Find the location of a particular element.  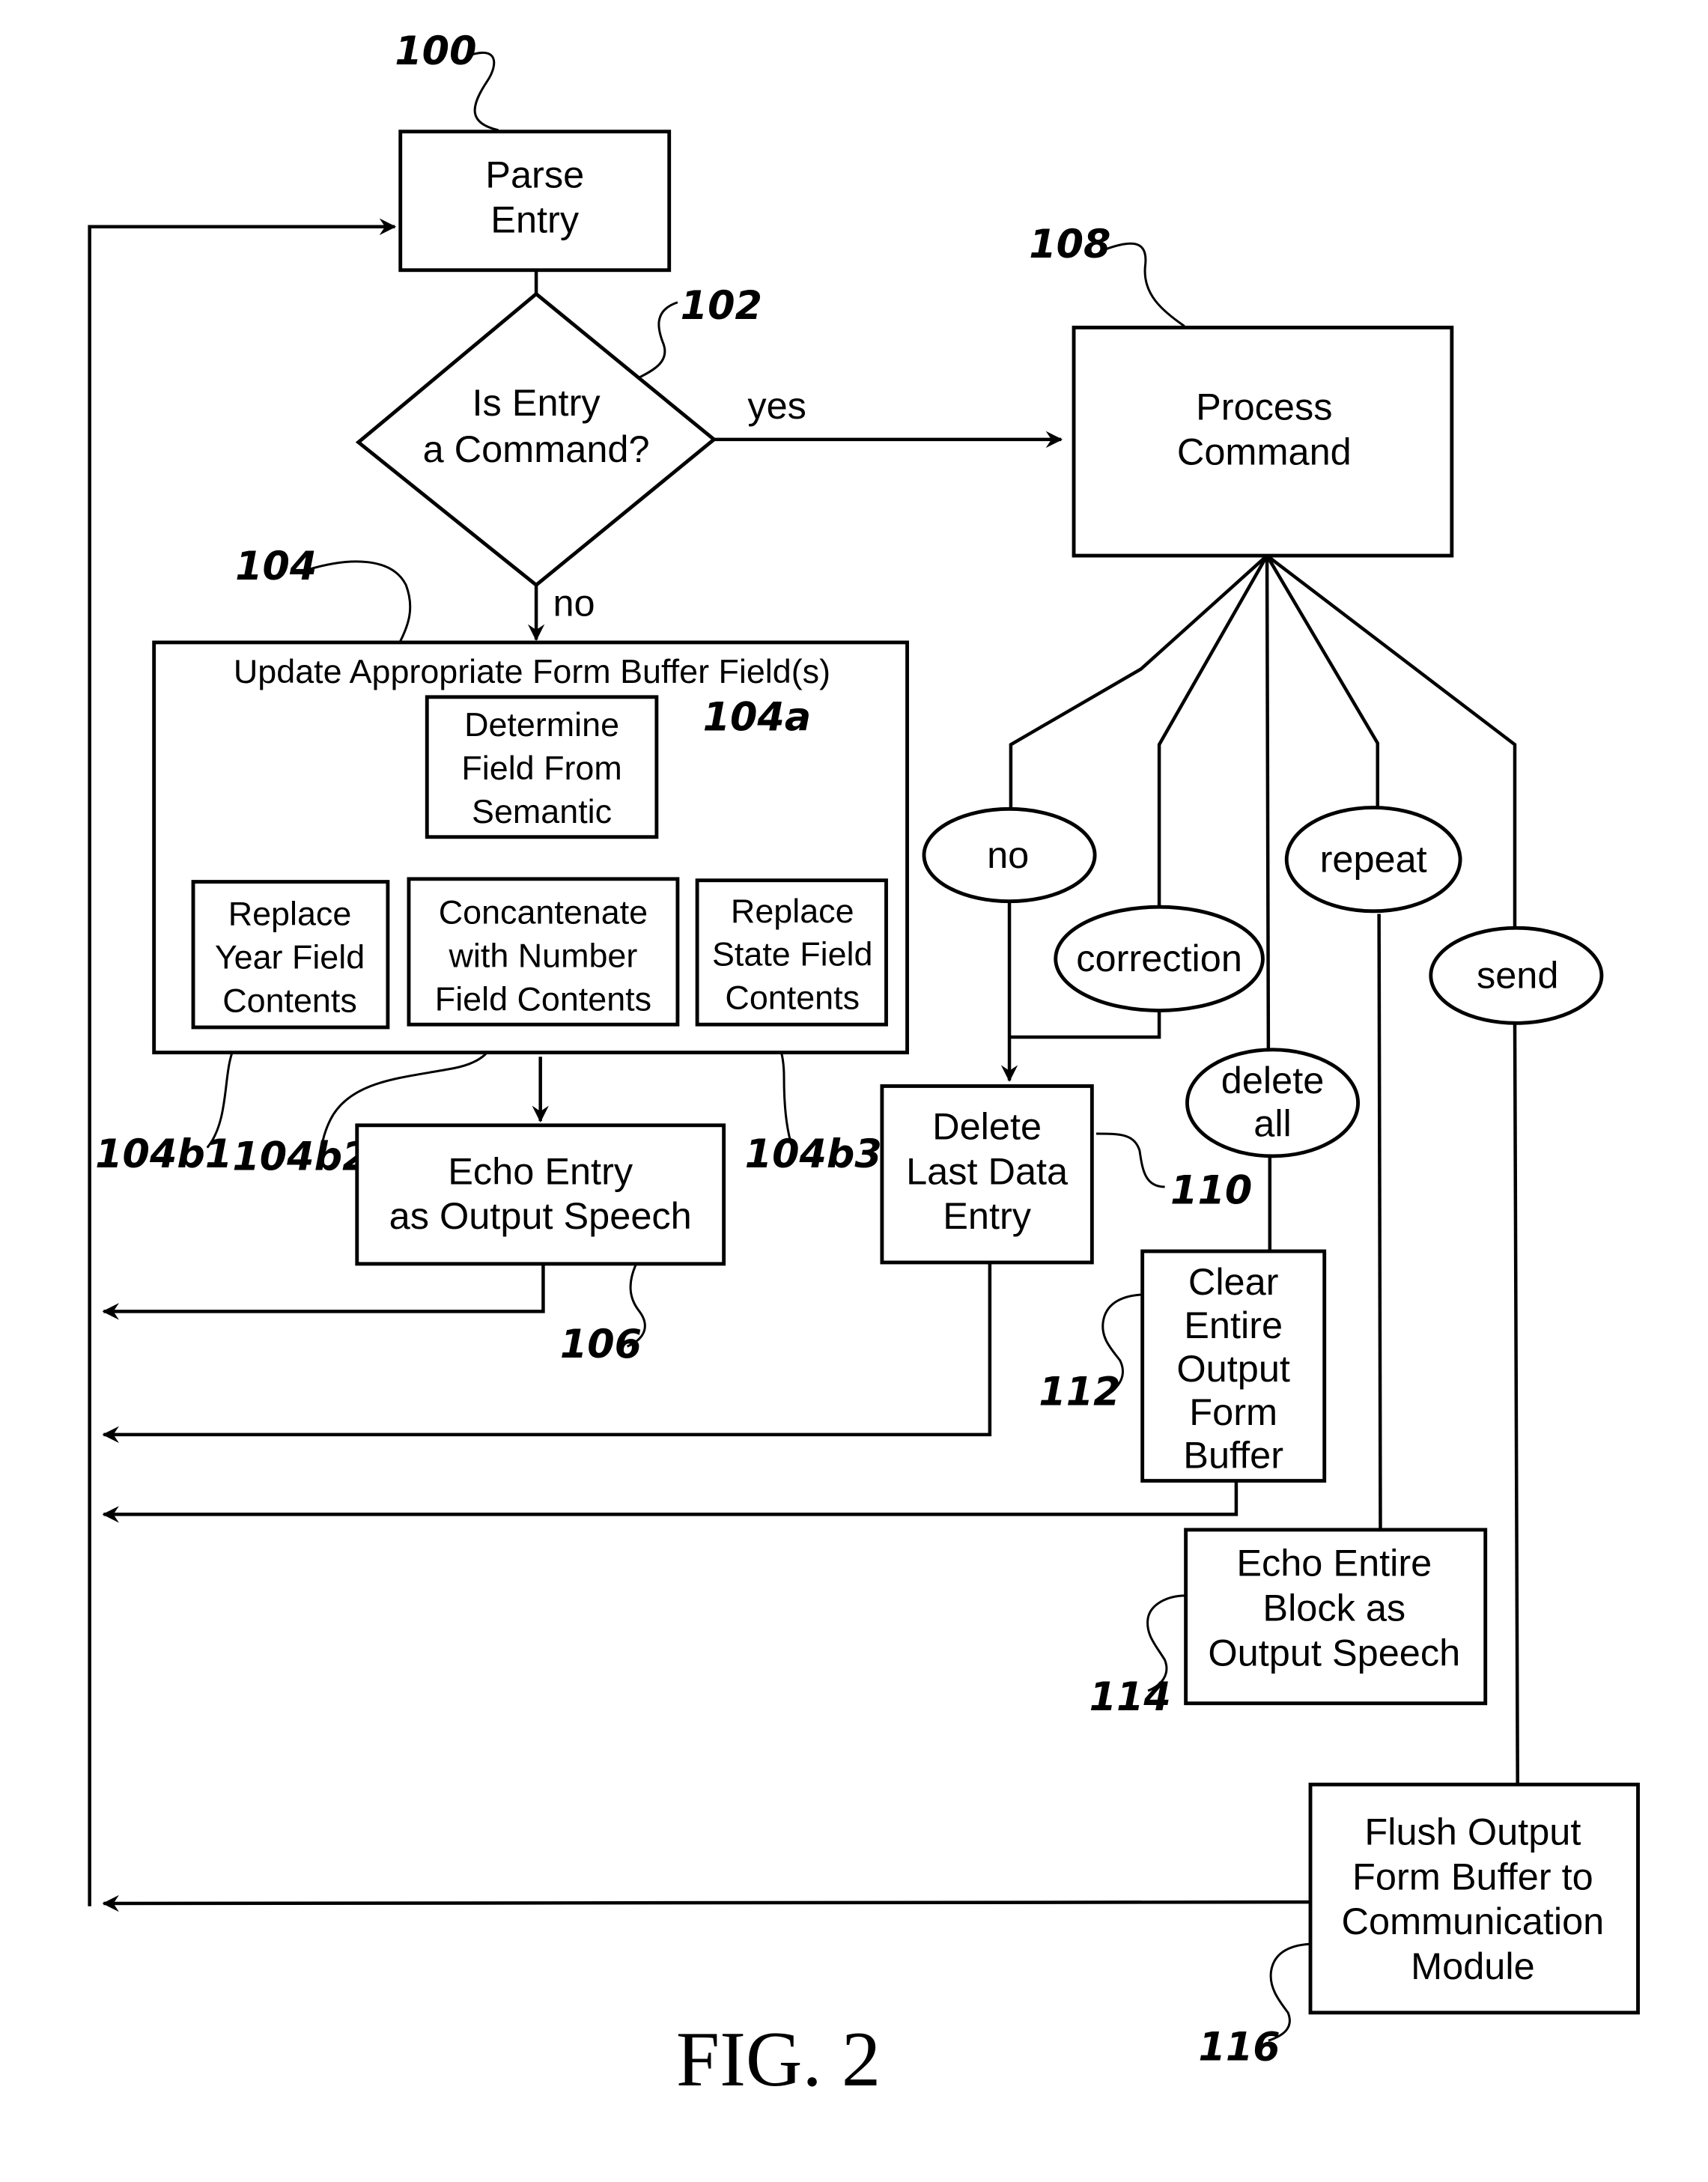

flush-buffer-line-1: Flush Output is located at coordinates (1472, 1832).